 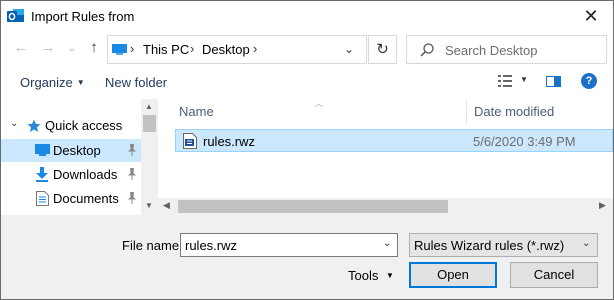 I want to click on organize-caret-icon: ▼, so click(x=80, y=82).